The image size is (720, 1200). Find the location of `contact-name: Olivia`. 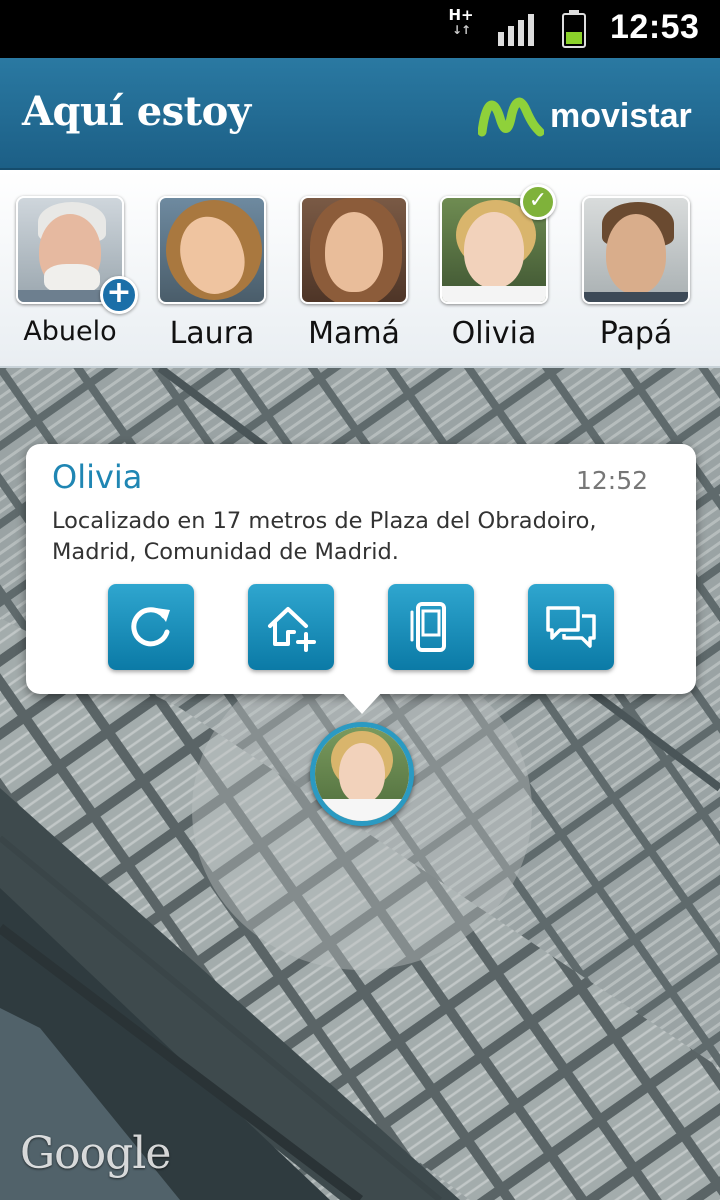

contact-name: Olivia is located at coordinates (494, 333).